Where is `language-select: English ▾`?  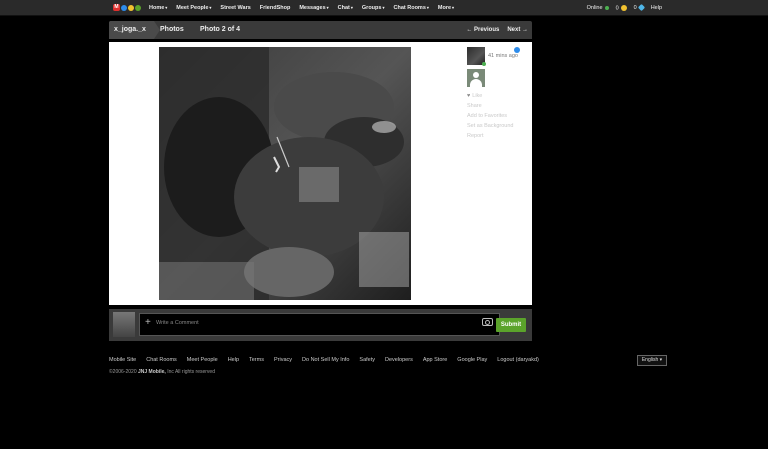 language-select: English ▾ is located at coordinates (652, 360).